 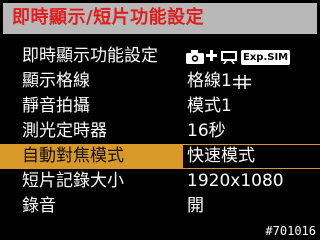 I want to click on menu-item-label: 錄音, so click(x=39, y=206).